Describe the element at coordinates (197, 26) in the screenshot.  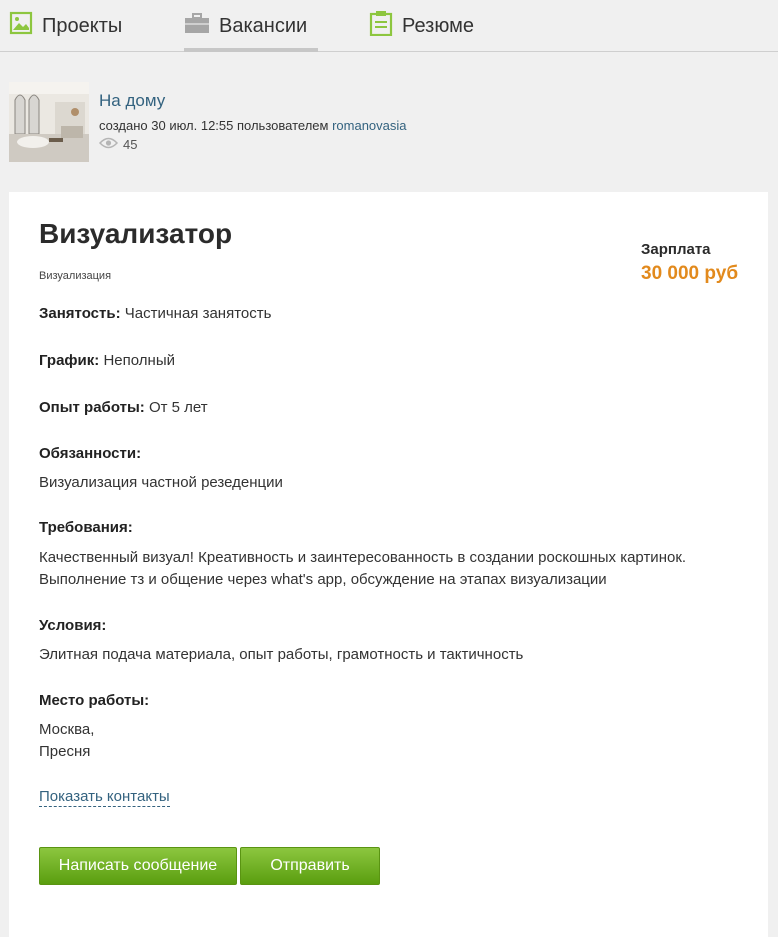
I see `briefcase-icon` at that location.